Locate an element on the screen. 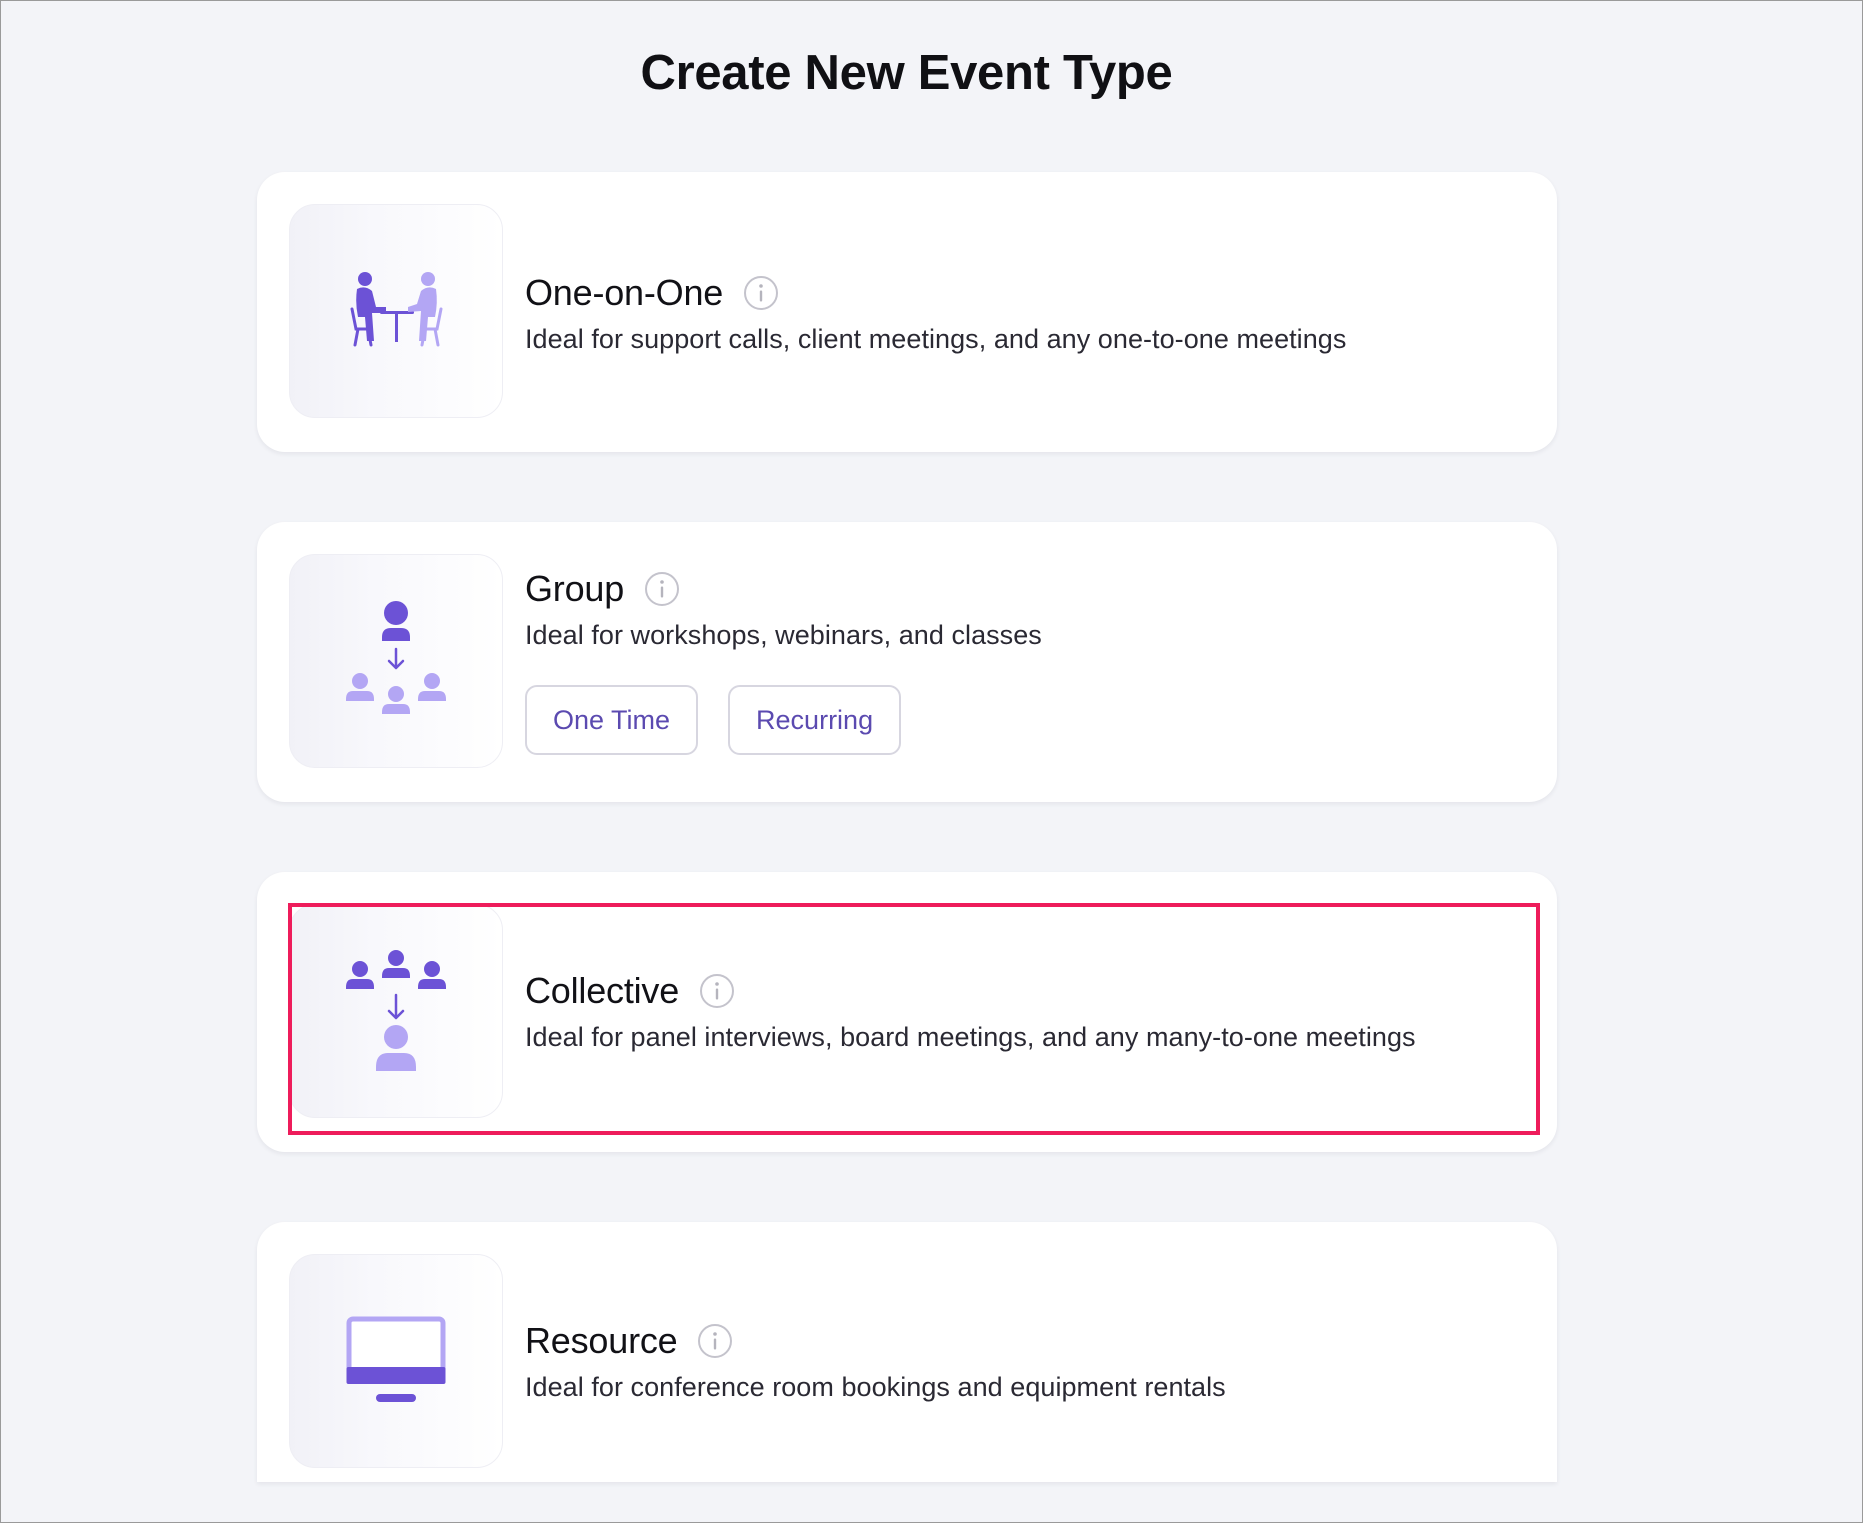 This screenshot has width=1863, height=1523. monitor-resource-icon is located at coordinates (396, 1361).